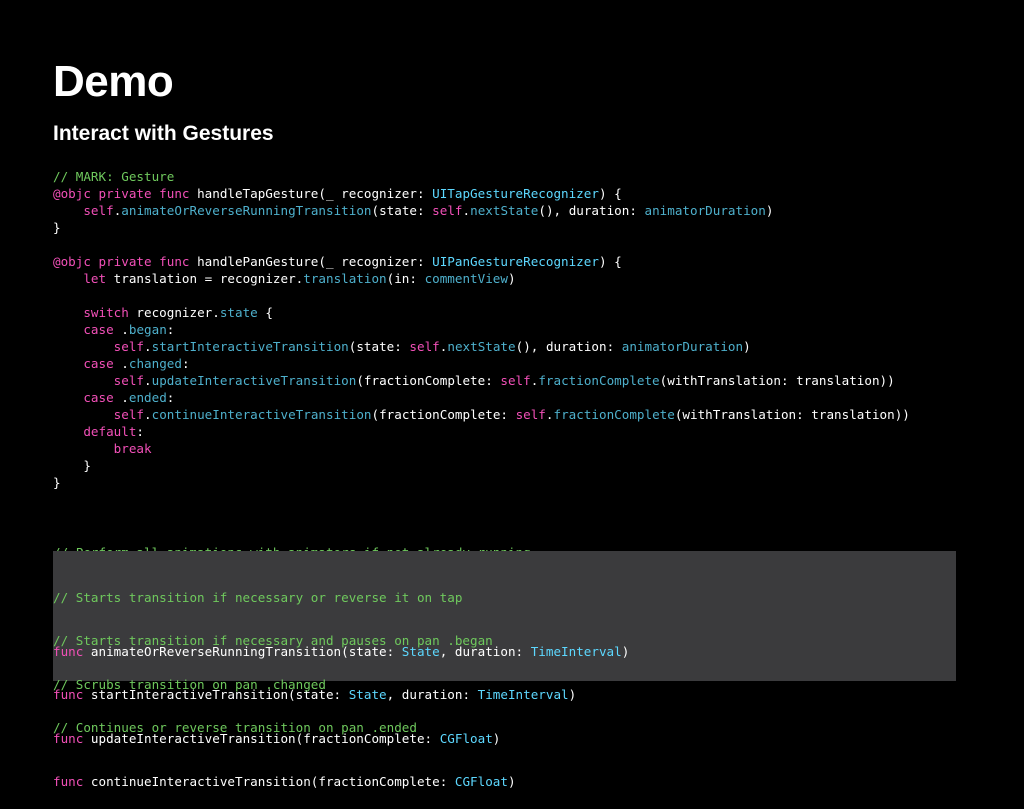  What do you see at coordinates (481, 448) in the screenshot?
I see `code-line: break` at bounding box center [481, 448].